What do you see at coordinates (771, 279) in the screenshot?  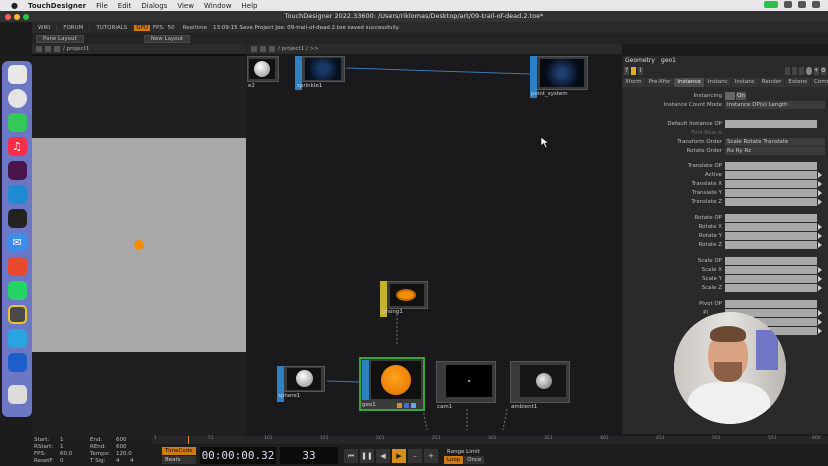 I see `scale-y-field` at bounding box center [771, 279].